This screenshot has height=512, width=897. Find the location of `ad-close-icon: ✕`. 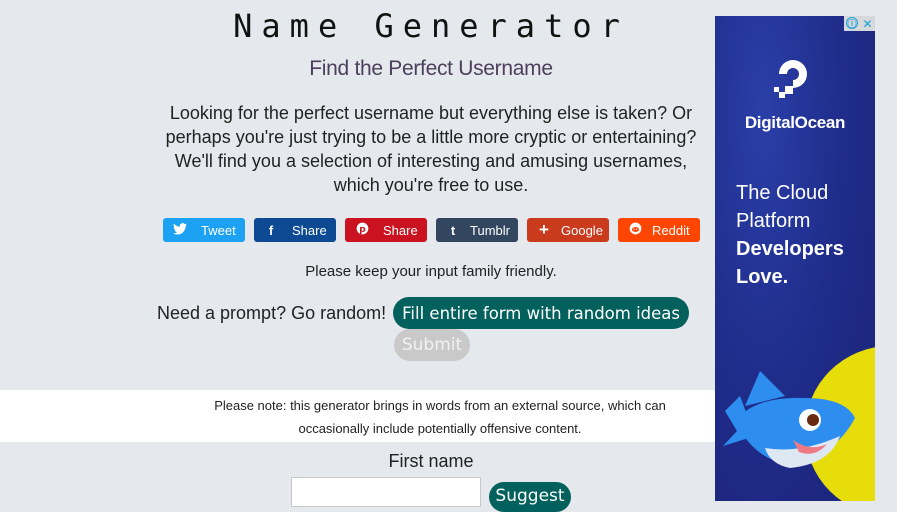

ad-close-icon: ✕ is located at coordinates (867, 23).